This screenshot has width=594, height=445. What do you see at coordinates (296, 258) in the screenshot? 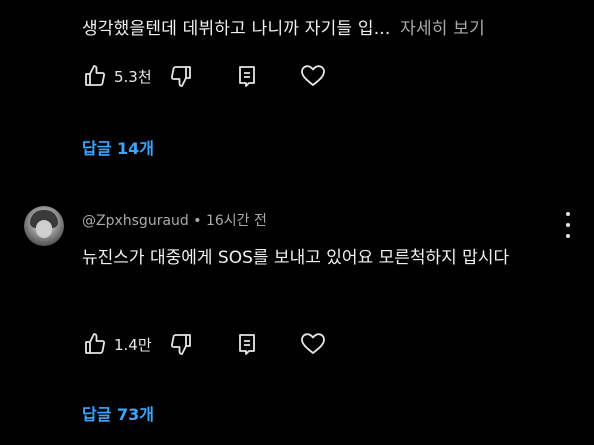
I see `comment-text: 뉴진스가 대중에게 SOS를 보내고 있어요 모른척하지 맙시다` at bounding box center [296, 258].